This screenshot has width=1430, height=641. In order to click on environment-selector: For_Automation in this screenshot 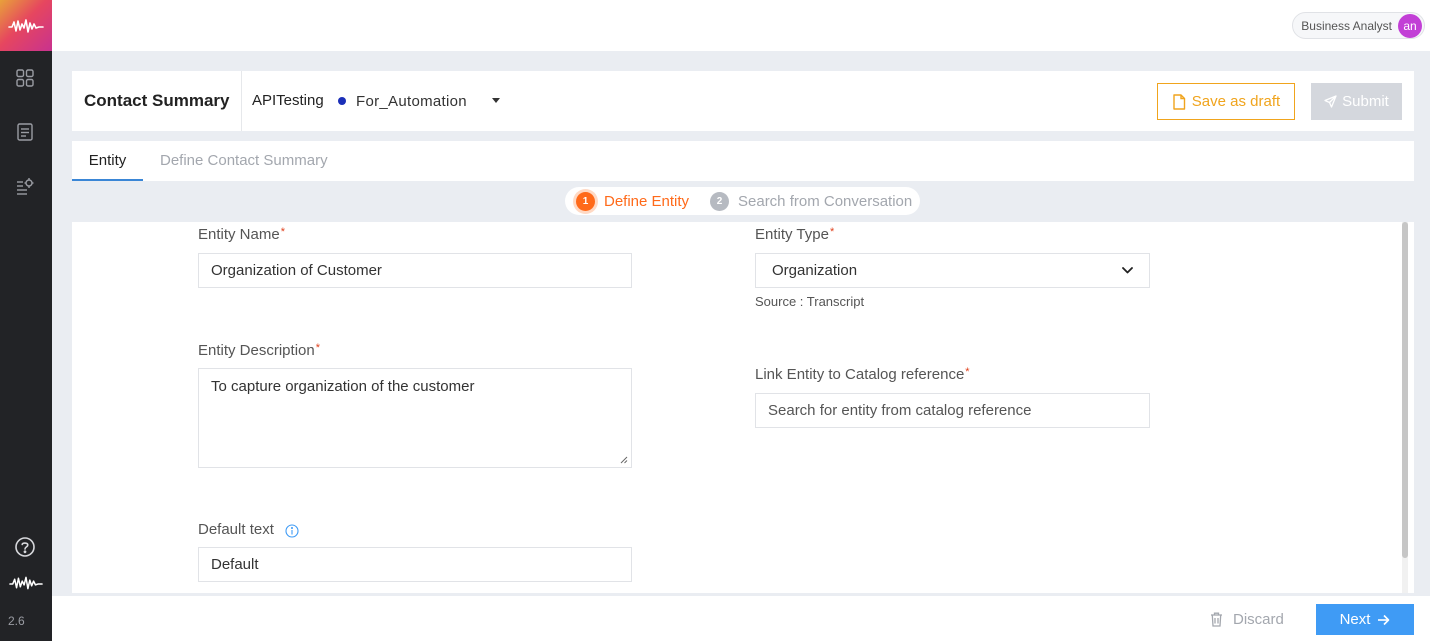, I will do `click(411, 101)`.